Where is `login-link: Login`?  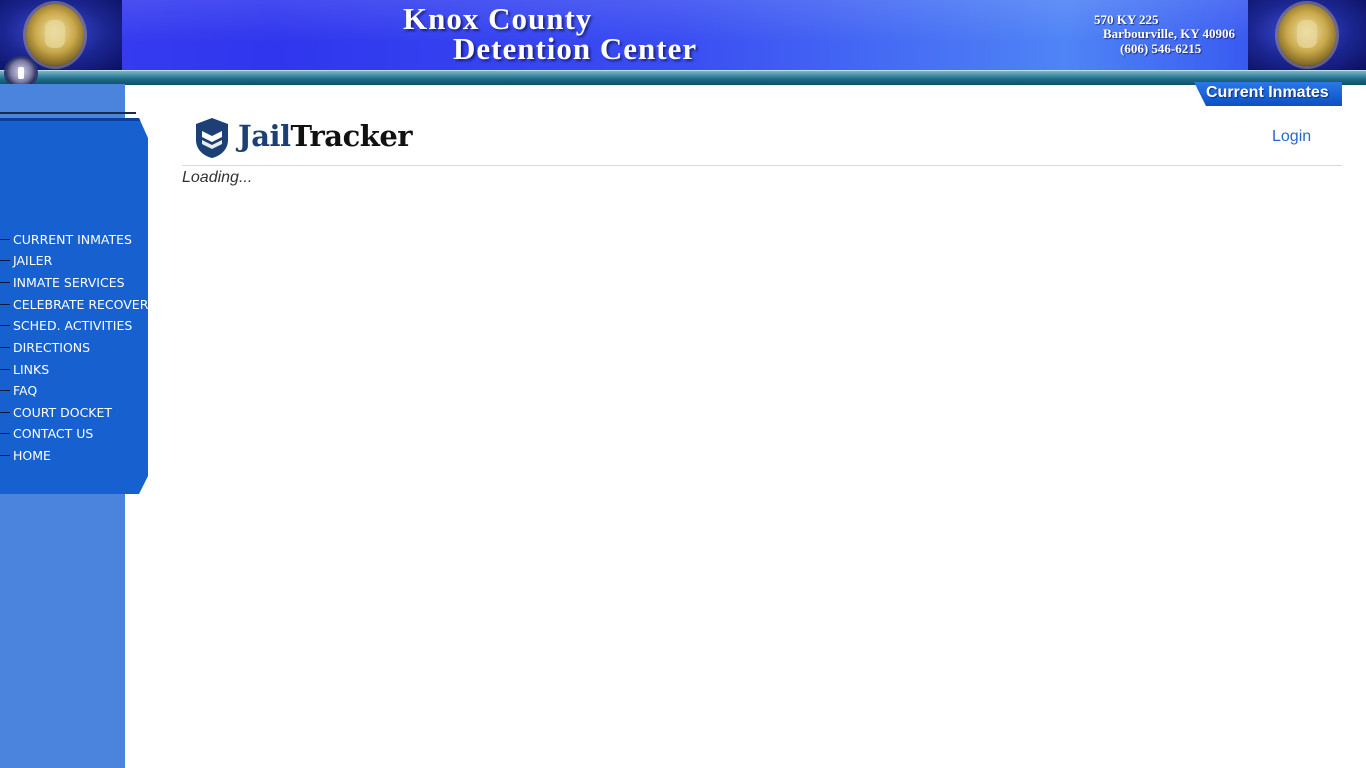
login-link: Login is located at coordinates (1291, 137).